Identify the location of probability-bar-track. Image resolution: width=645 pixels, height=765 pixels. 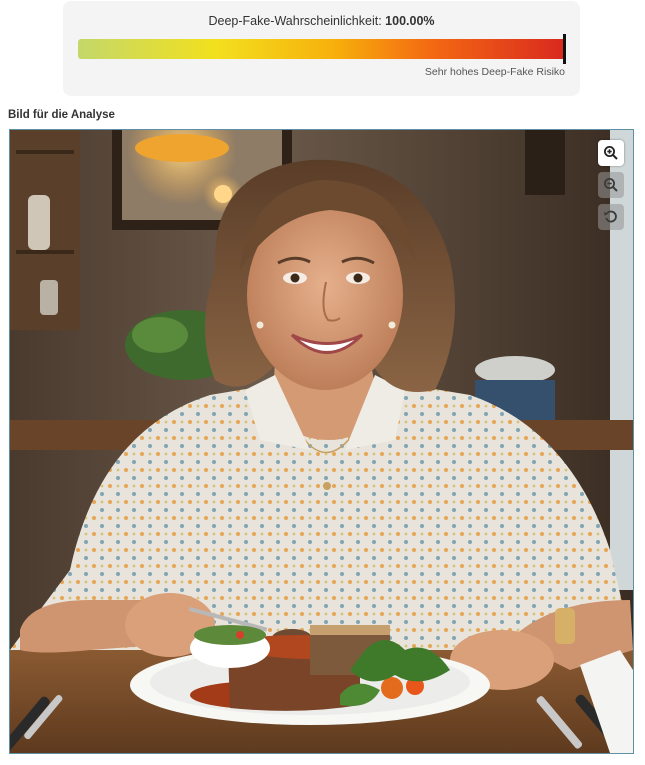
(322, 49).